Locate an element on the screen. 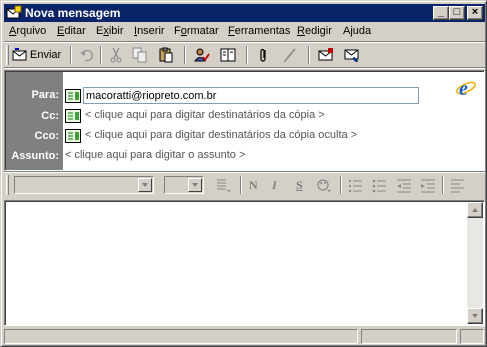  maximize-button: □ is located at coordinates (457, 13).